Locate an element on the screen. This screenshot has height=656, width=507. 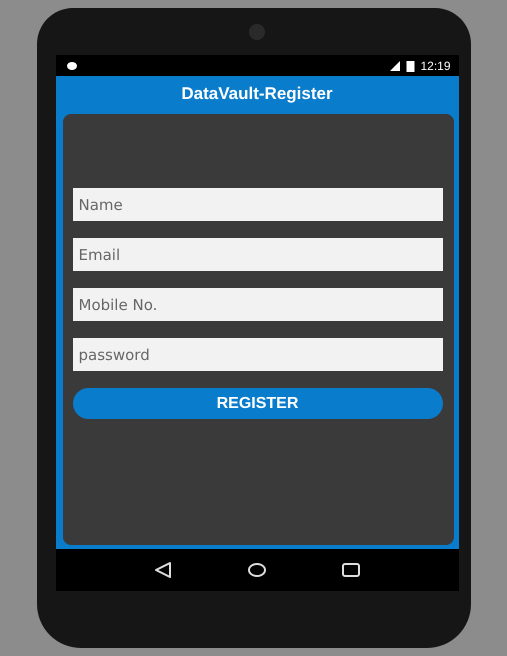
input-field: Mobile No. is located at coordinates (257, 304).